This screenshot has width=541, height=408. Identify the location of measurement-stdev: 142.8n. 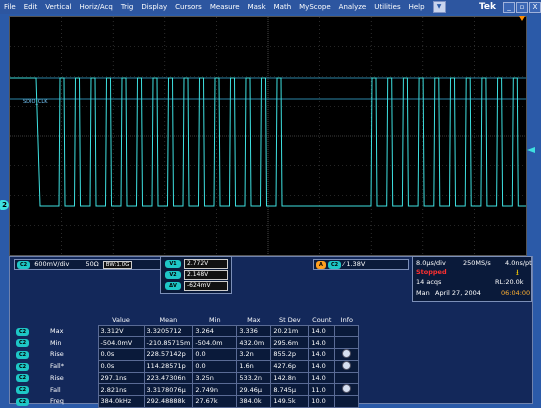
(290, 378).